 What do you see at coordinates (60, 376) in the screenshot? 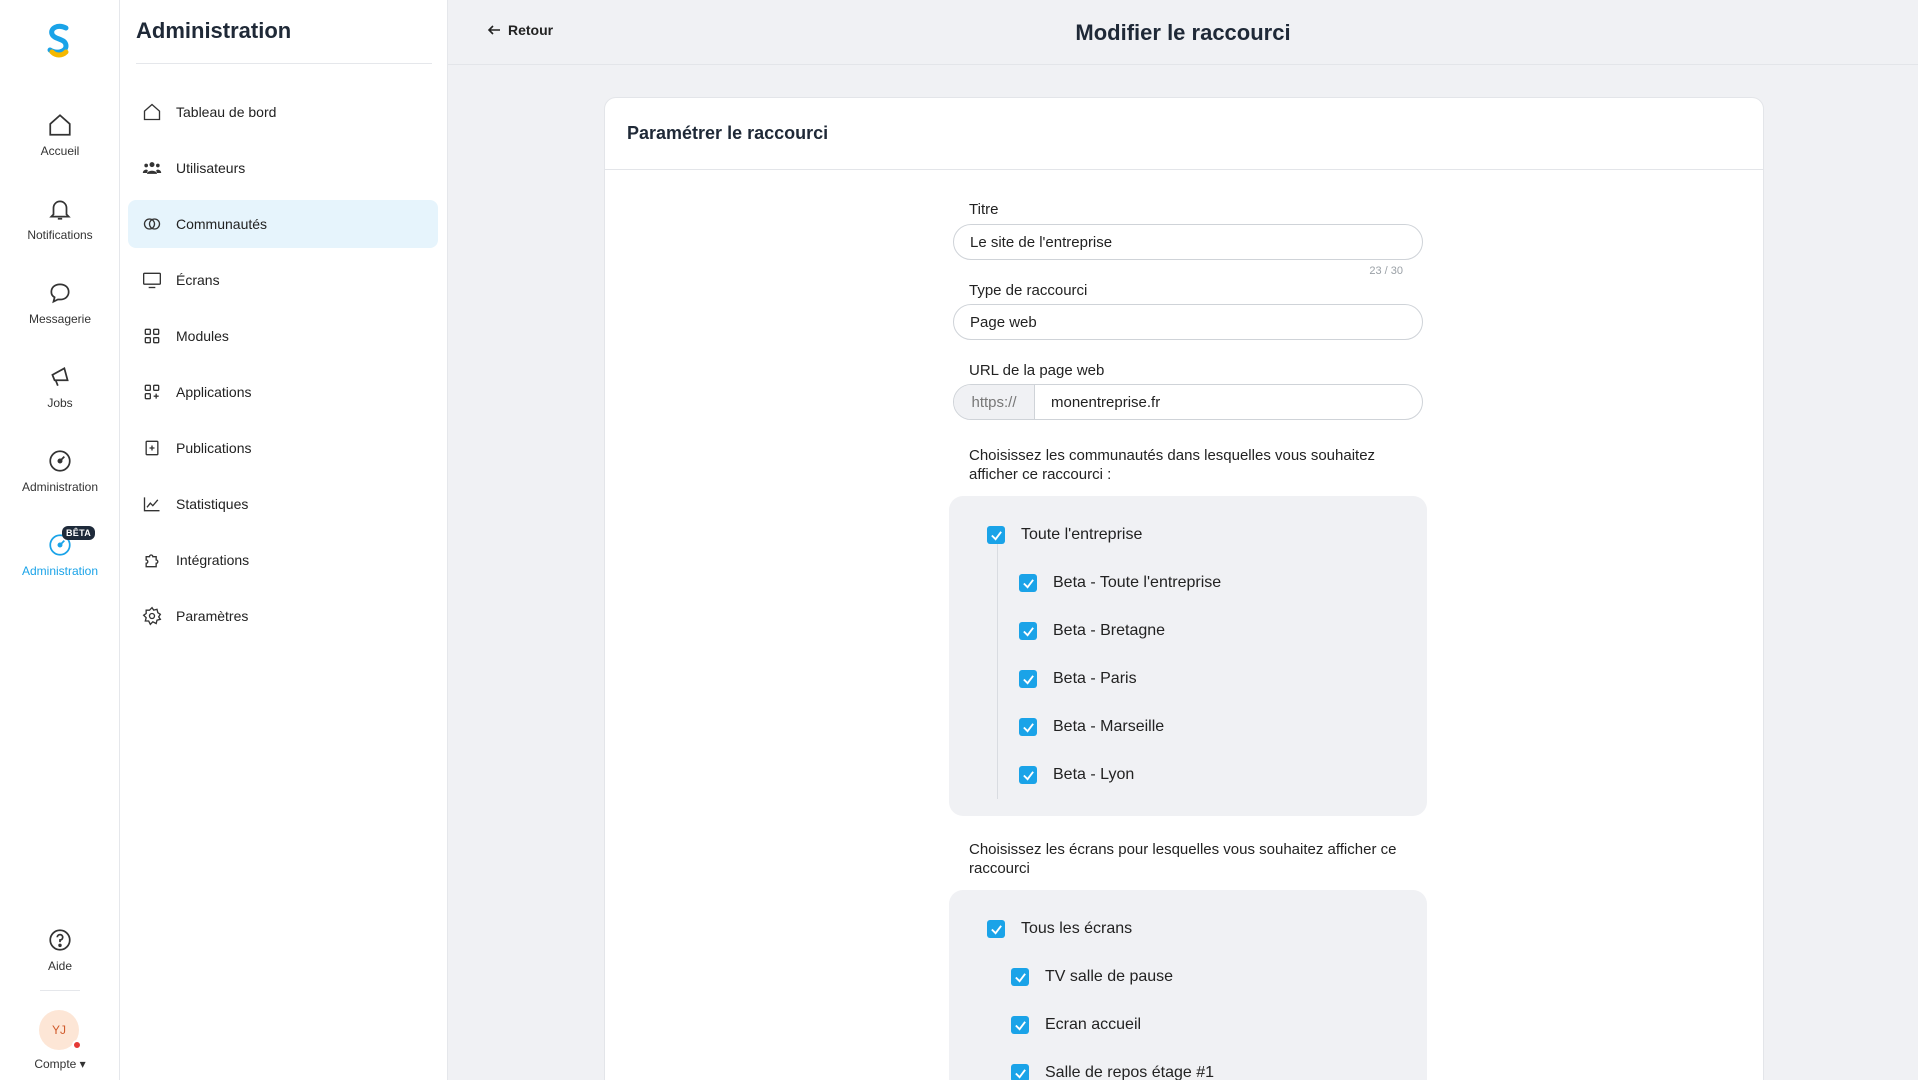
I see `megaphone-icon` at bounding box center [60, 376].